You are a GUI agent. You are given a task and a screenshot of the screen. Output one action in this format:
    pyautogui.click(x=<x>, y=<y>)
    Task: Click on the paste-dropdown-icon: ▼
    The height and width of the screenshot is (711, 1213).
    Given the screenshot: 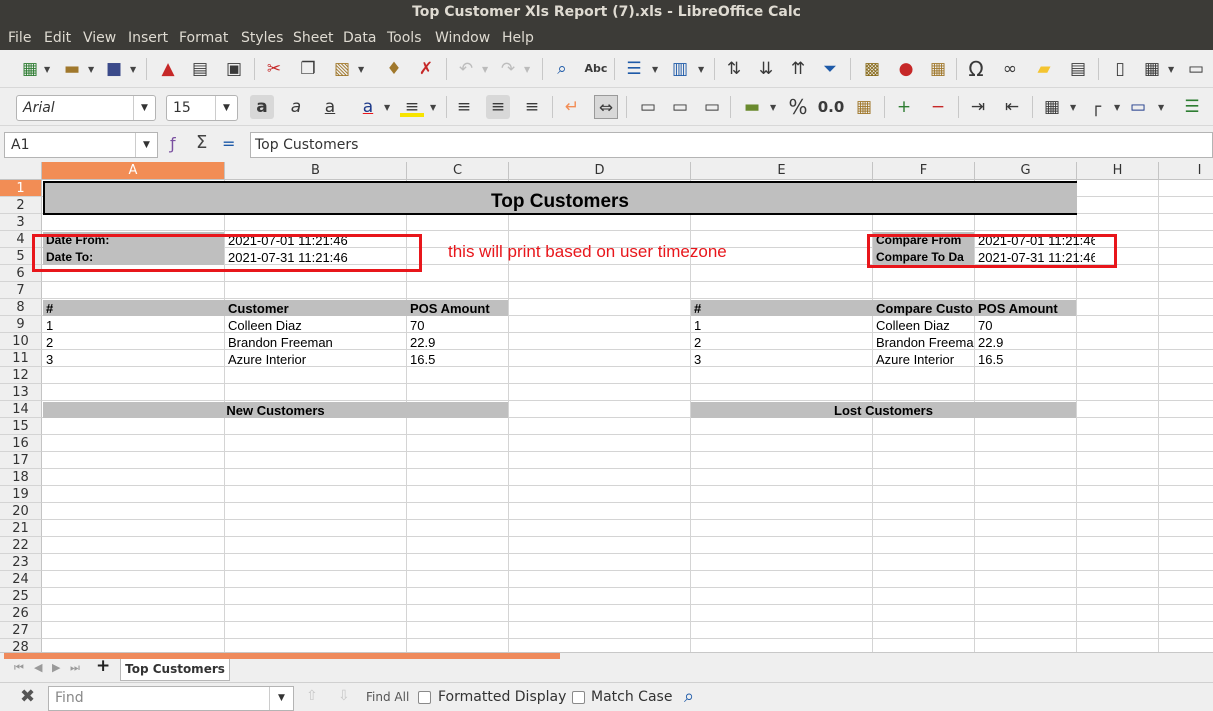 What is the action you would take?
    pyautogui.click(x=361, y=69)
    